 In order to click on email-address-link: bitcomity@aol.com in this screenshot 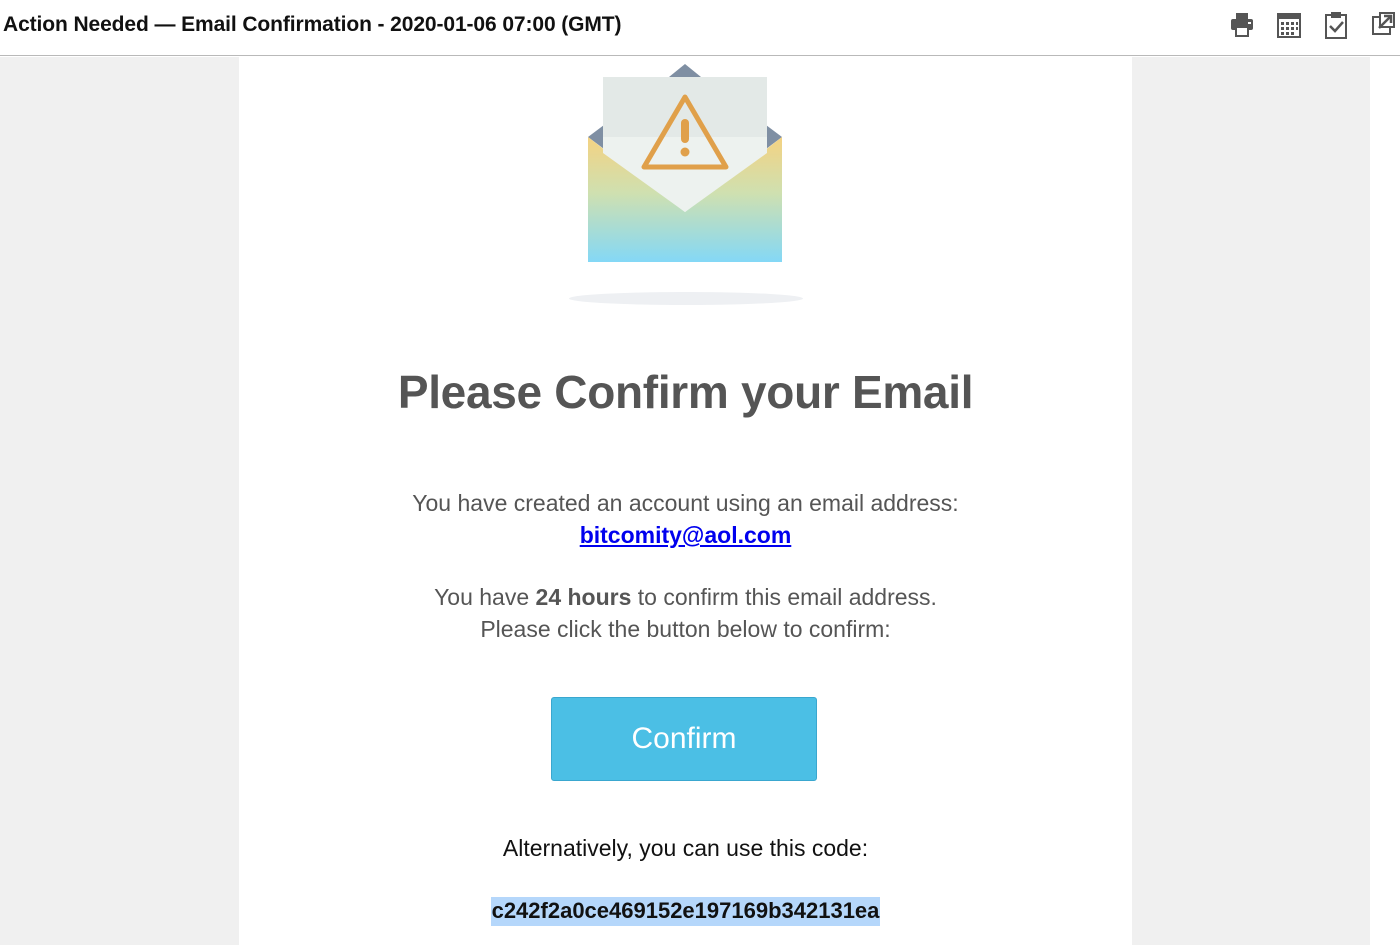, I will do `click(686, 535)`.